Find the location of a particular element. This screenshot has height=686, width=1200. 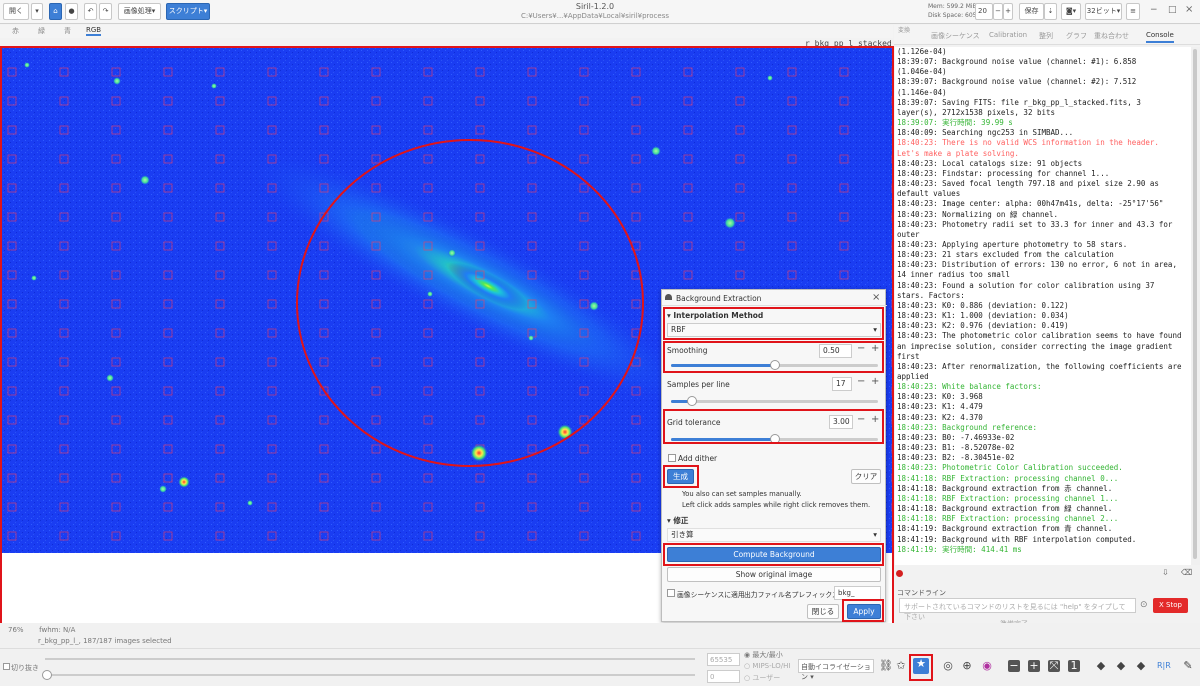

autostretch-select: 自動イコライゼーション ▾ is located at coordinates (836, 670).